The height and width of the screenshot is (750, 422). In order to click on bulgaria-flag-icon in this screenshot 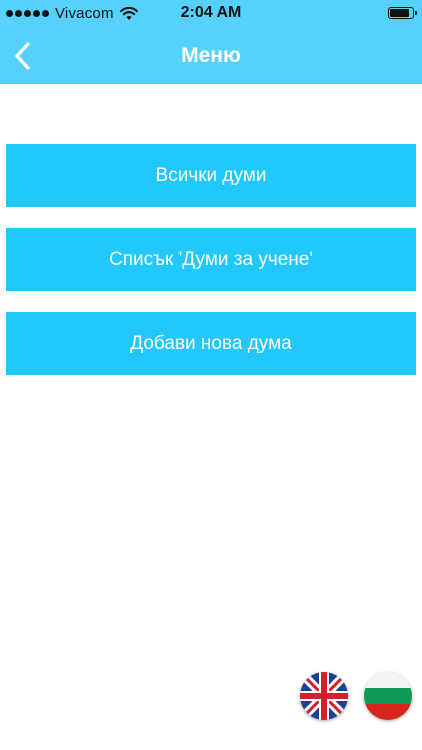, I will do `click(388, 696)`.